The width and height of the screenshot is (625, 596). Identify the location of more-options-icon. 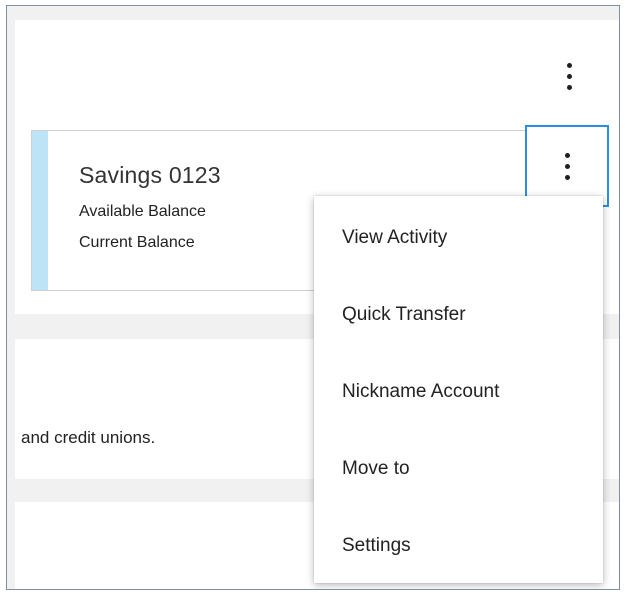
(569, 76).